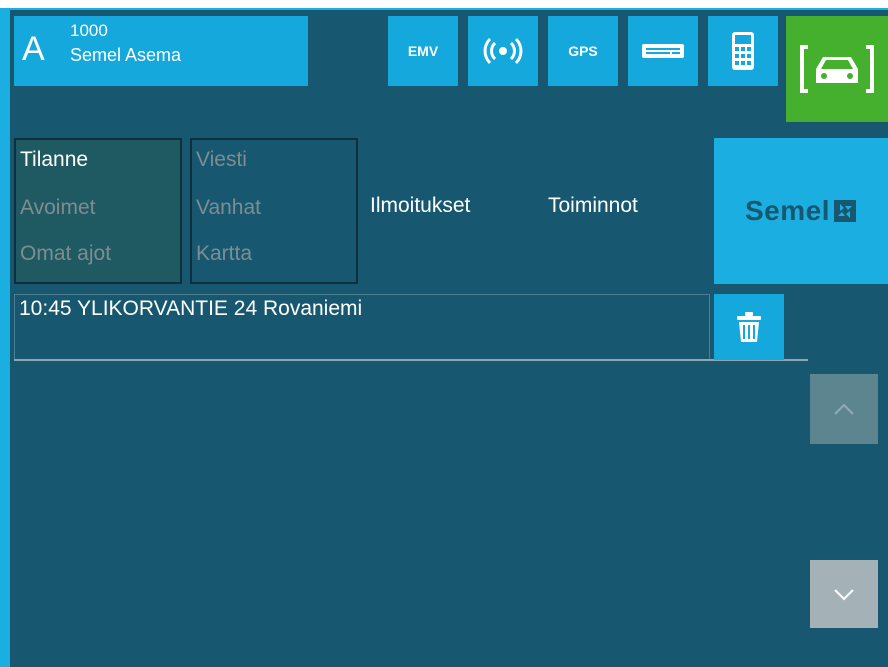 This screenshot has width=888, height=667. Describe the element at coordinates (420, 205) in the screenshot. I see `tab-ilmoitukset-label: Ilmoitukset` at that location.